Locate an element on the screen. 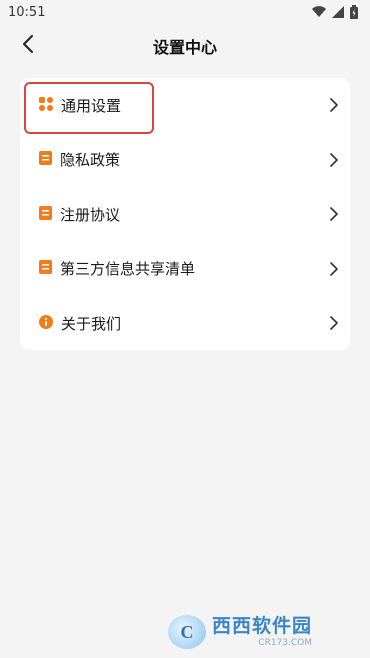 The image size is (370, 658). page-title: 设置中心 is located at coordinates (184, 47).